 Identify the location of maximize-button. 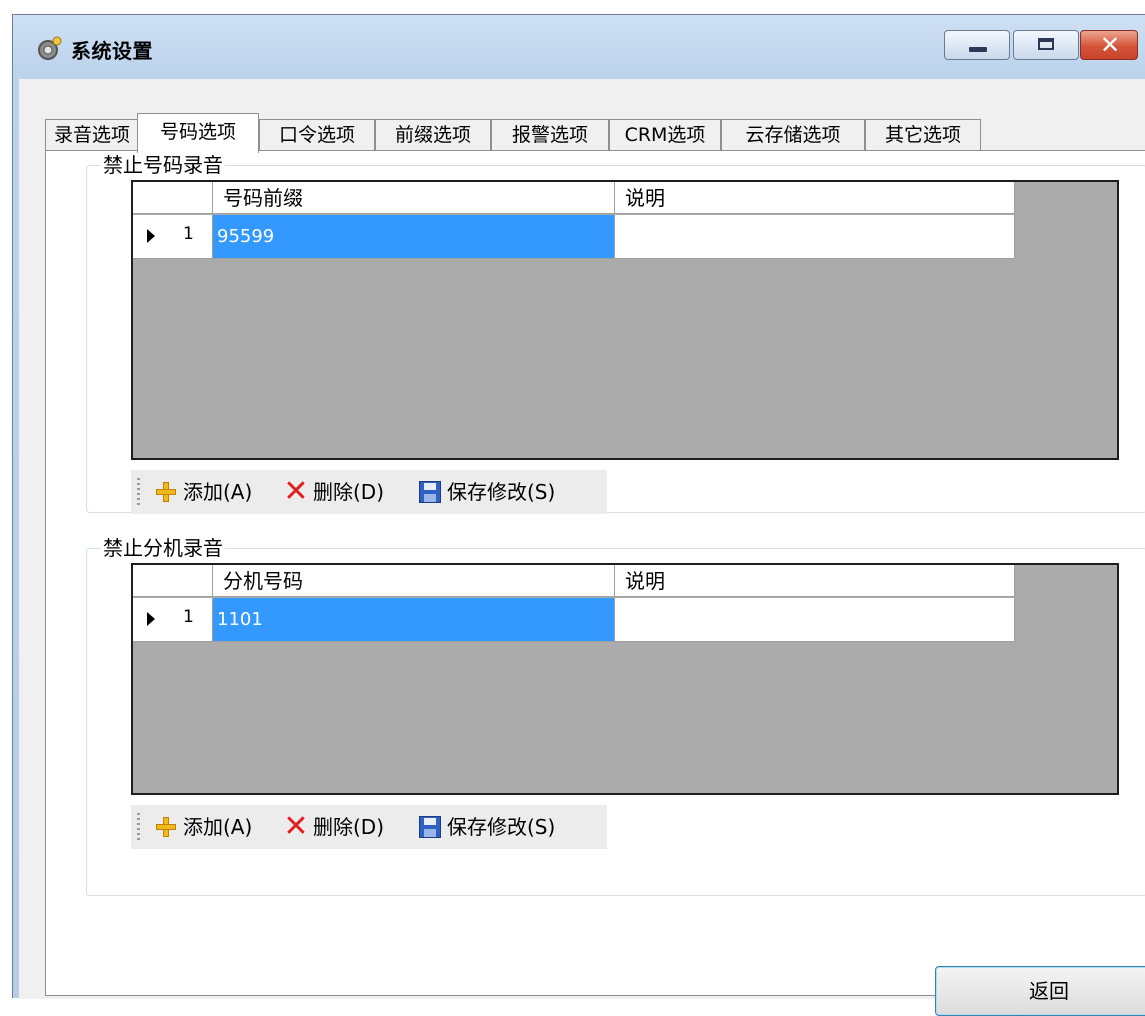
(1046, 45).